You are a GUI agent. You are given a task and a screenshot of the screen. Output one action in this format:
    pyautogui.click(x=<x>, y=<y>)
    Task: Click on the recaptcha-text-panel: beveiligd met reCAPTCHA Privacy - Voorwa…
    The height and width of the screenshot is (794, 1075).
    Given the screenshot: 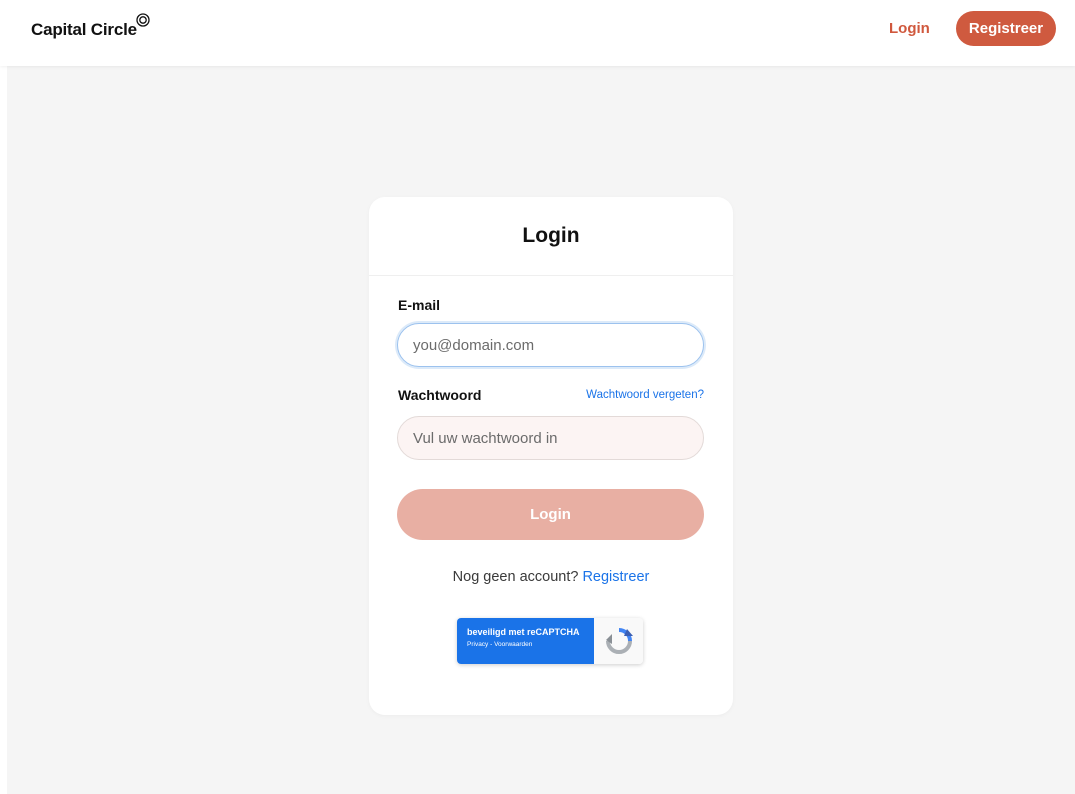 What is the action you would take?
    pyautogui.click(x=525, y=641)
    